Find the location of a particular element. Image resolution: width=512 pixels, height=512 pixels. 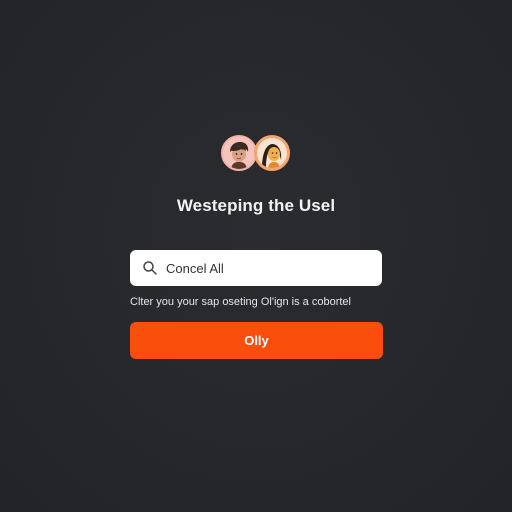

search-icon is located at coordinates (150, 268).